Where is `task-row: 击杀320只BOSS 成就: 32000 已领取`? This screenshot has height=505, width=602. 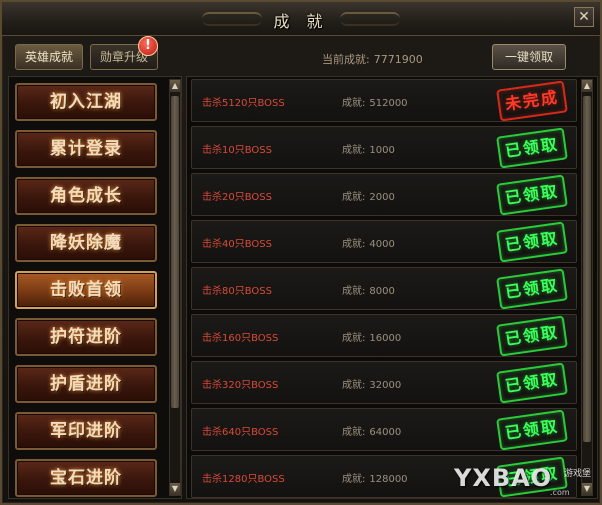 task-row: 击杀320只BOSS 成就: 32000 已领取 is located at coordinates (384, 382).